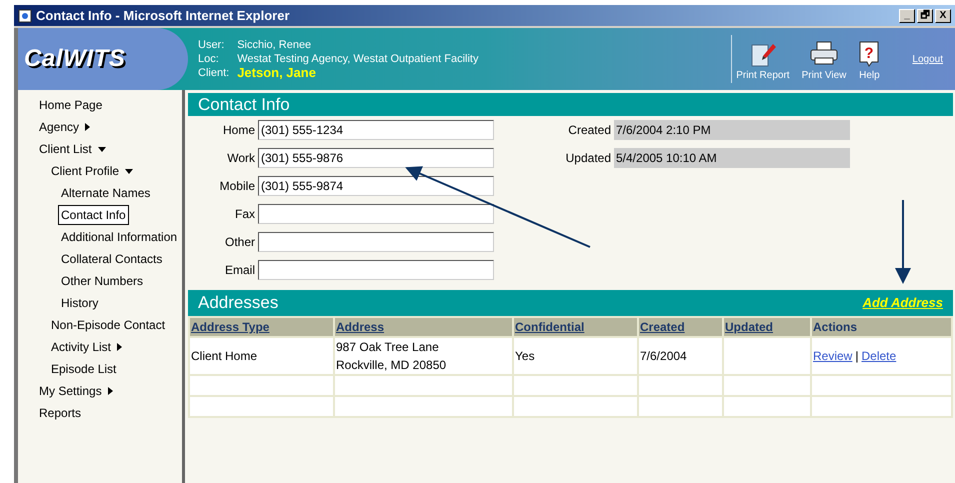 This screenshot has width=955, height=483. Describe the element at coordinates (84, 369) in the screenshot. I see `sidebar-item: Episode List` at that location.